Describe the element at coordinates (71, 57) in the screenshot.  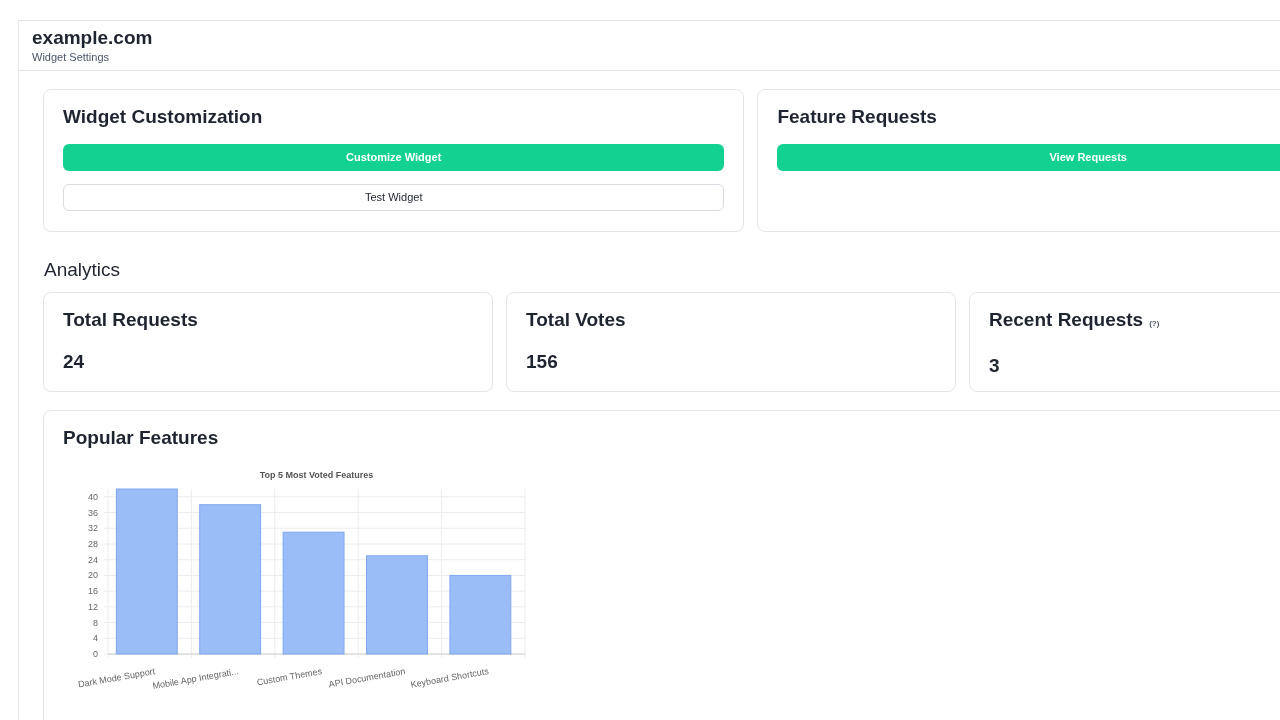
I see `page-subtitle: Widget Settings` at that location.